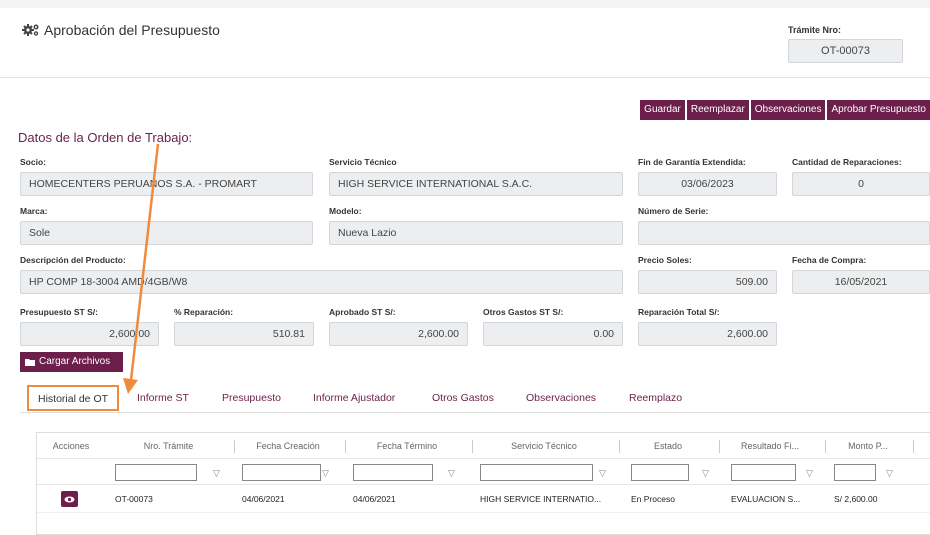 The height and width of the screenshot is (535, 930). I want to click on page-title-text: Aprobación del Presupuesto, so click(132, 30).